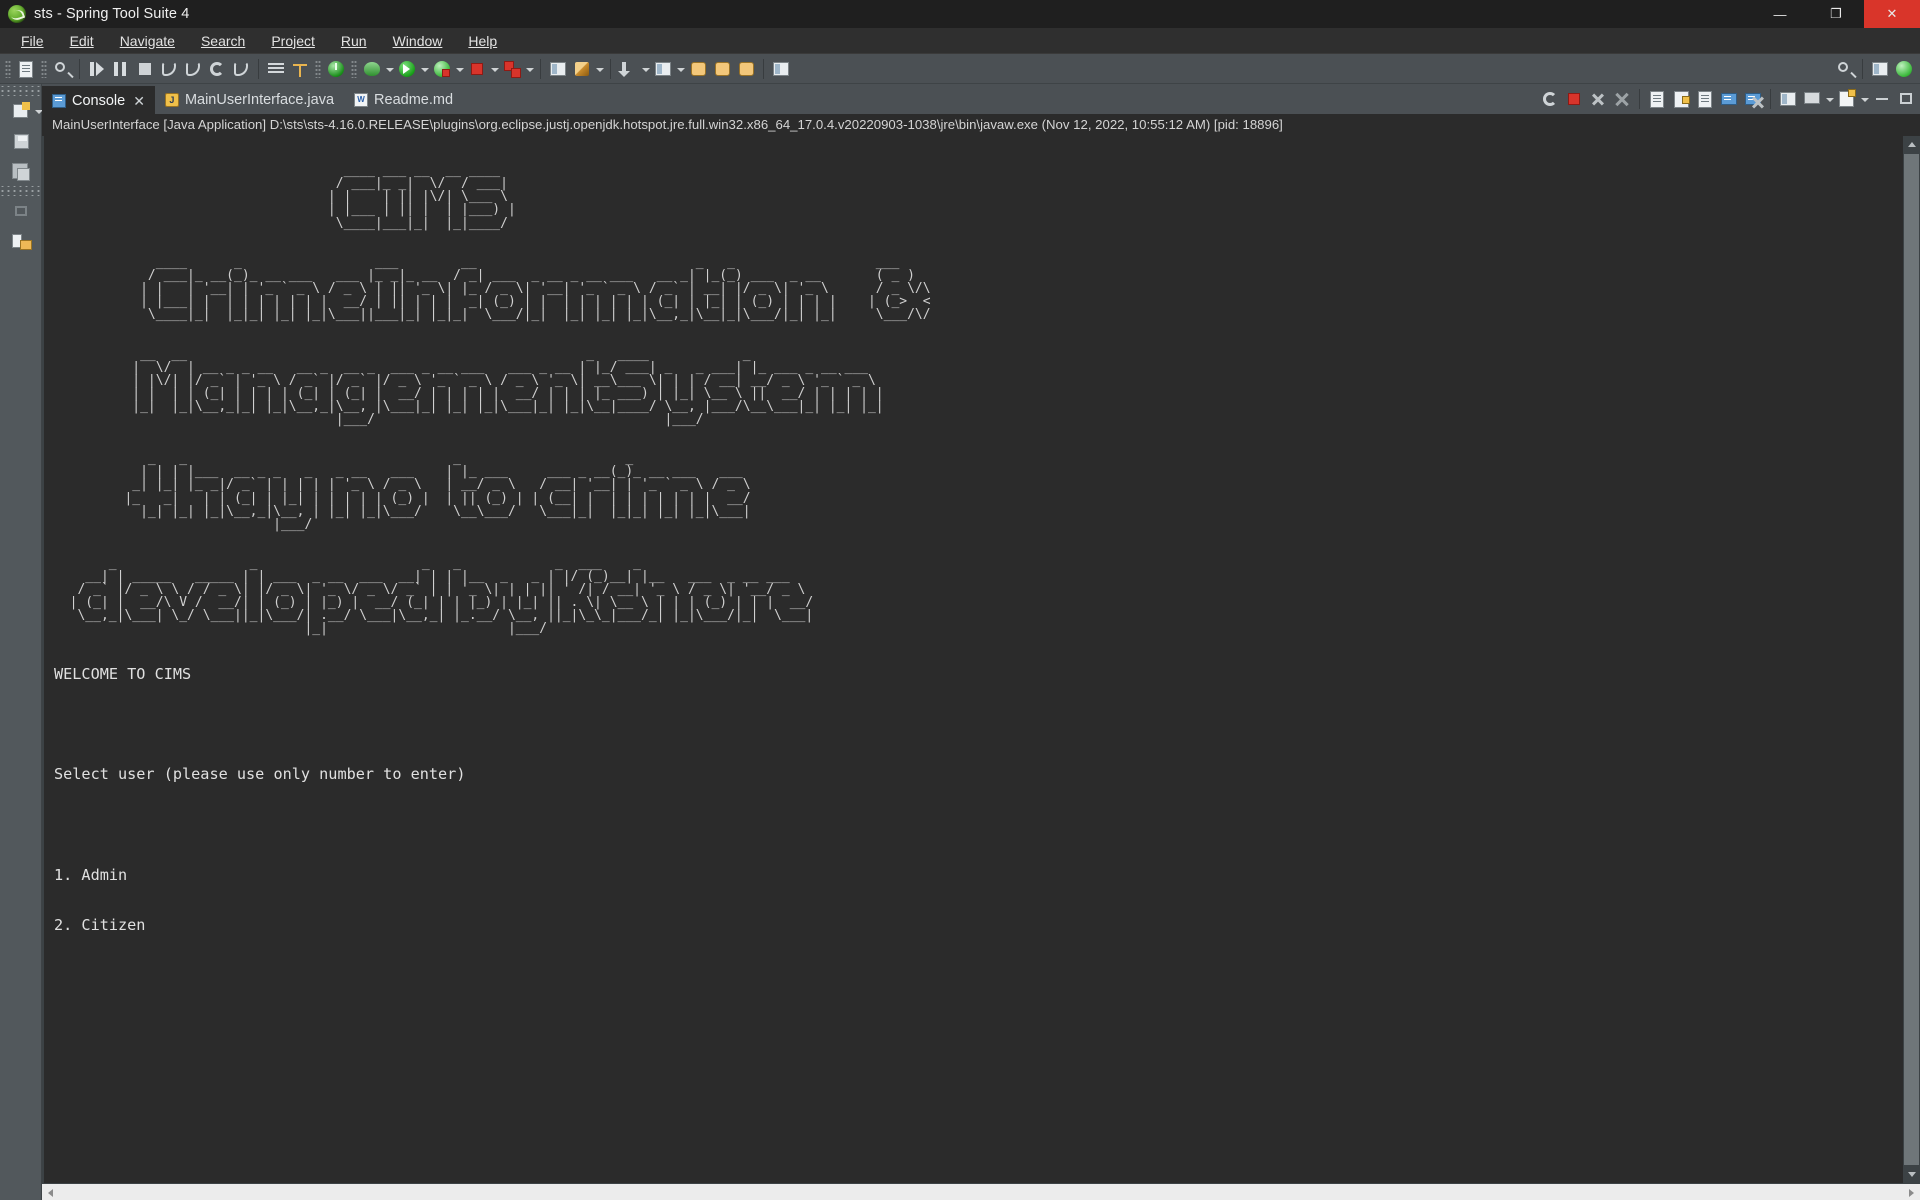 The image size is (1920, 1200). Describe the element at coordinates (259, 100) in the screenshot. I see `tab-mainuserinterface-label: MainUserInterface.java` at that location.